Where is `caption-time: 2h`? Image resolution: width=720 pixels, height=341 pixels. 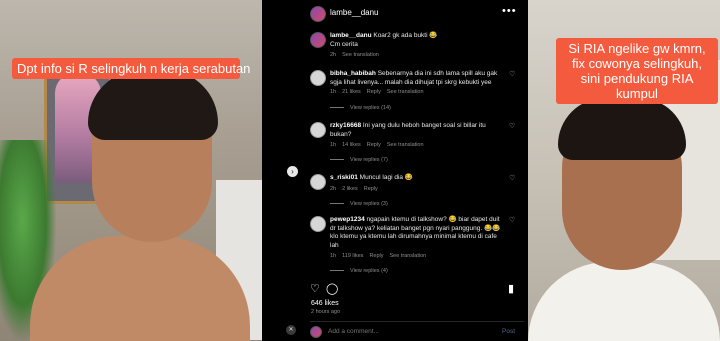
caption-time: 2h is located at coordinates (333, 55).